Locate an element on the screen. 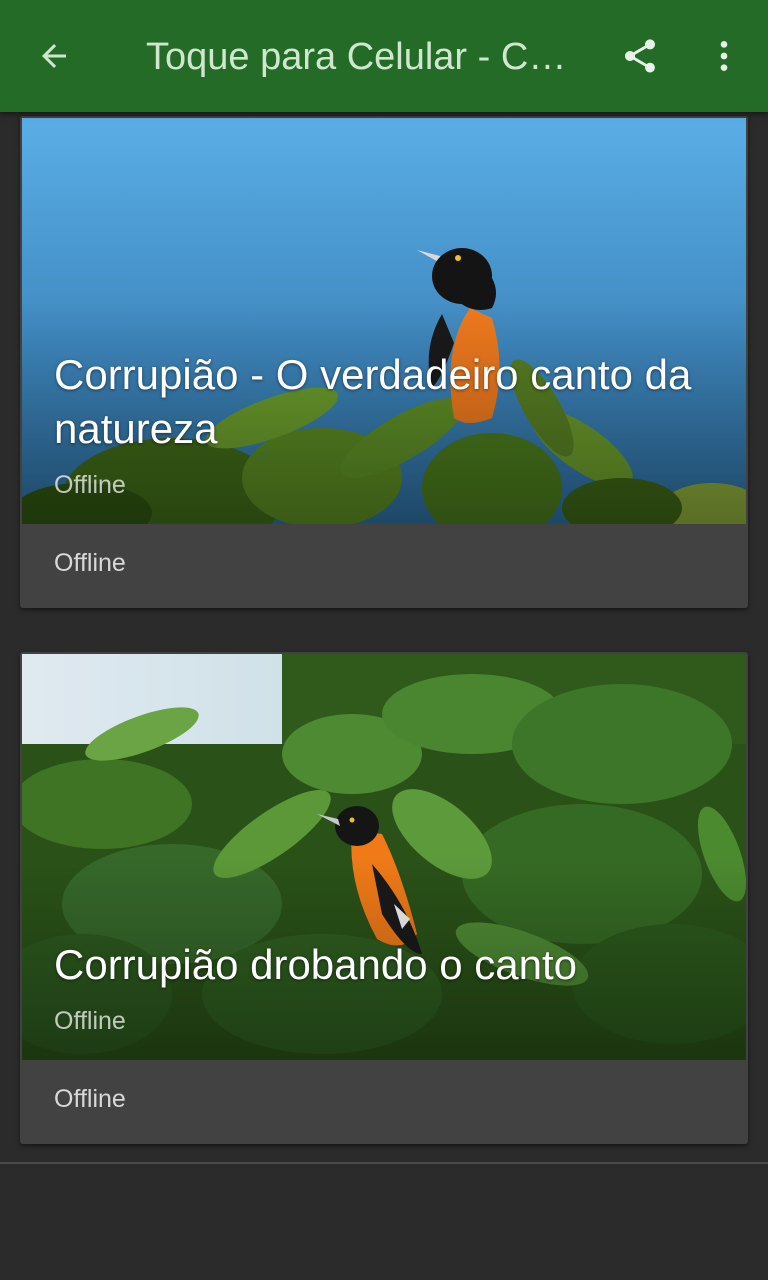  list-divider is located at coordinates (384, 1163).